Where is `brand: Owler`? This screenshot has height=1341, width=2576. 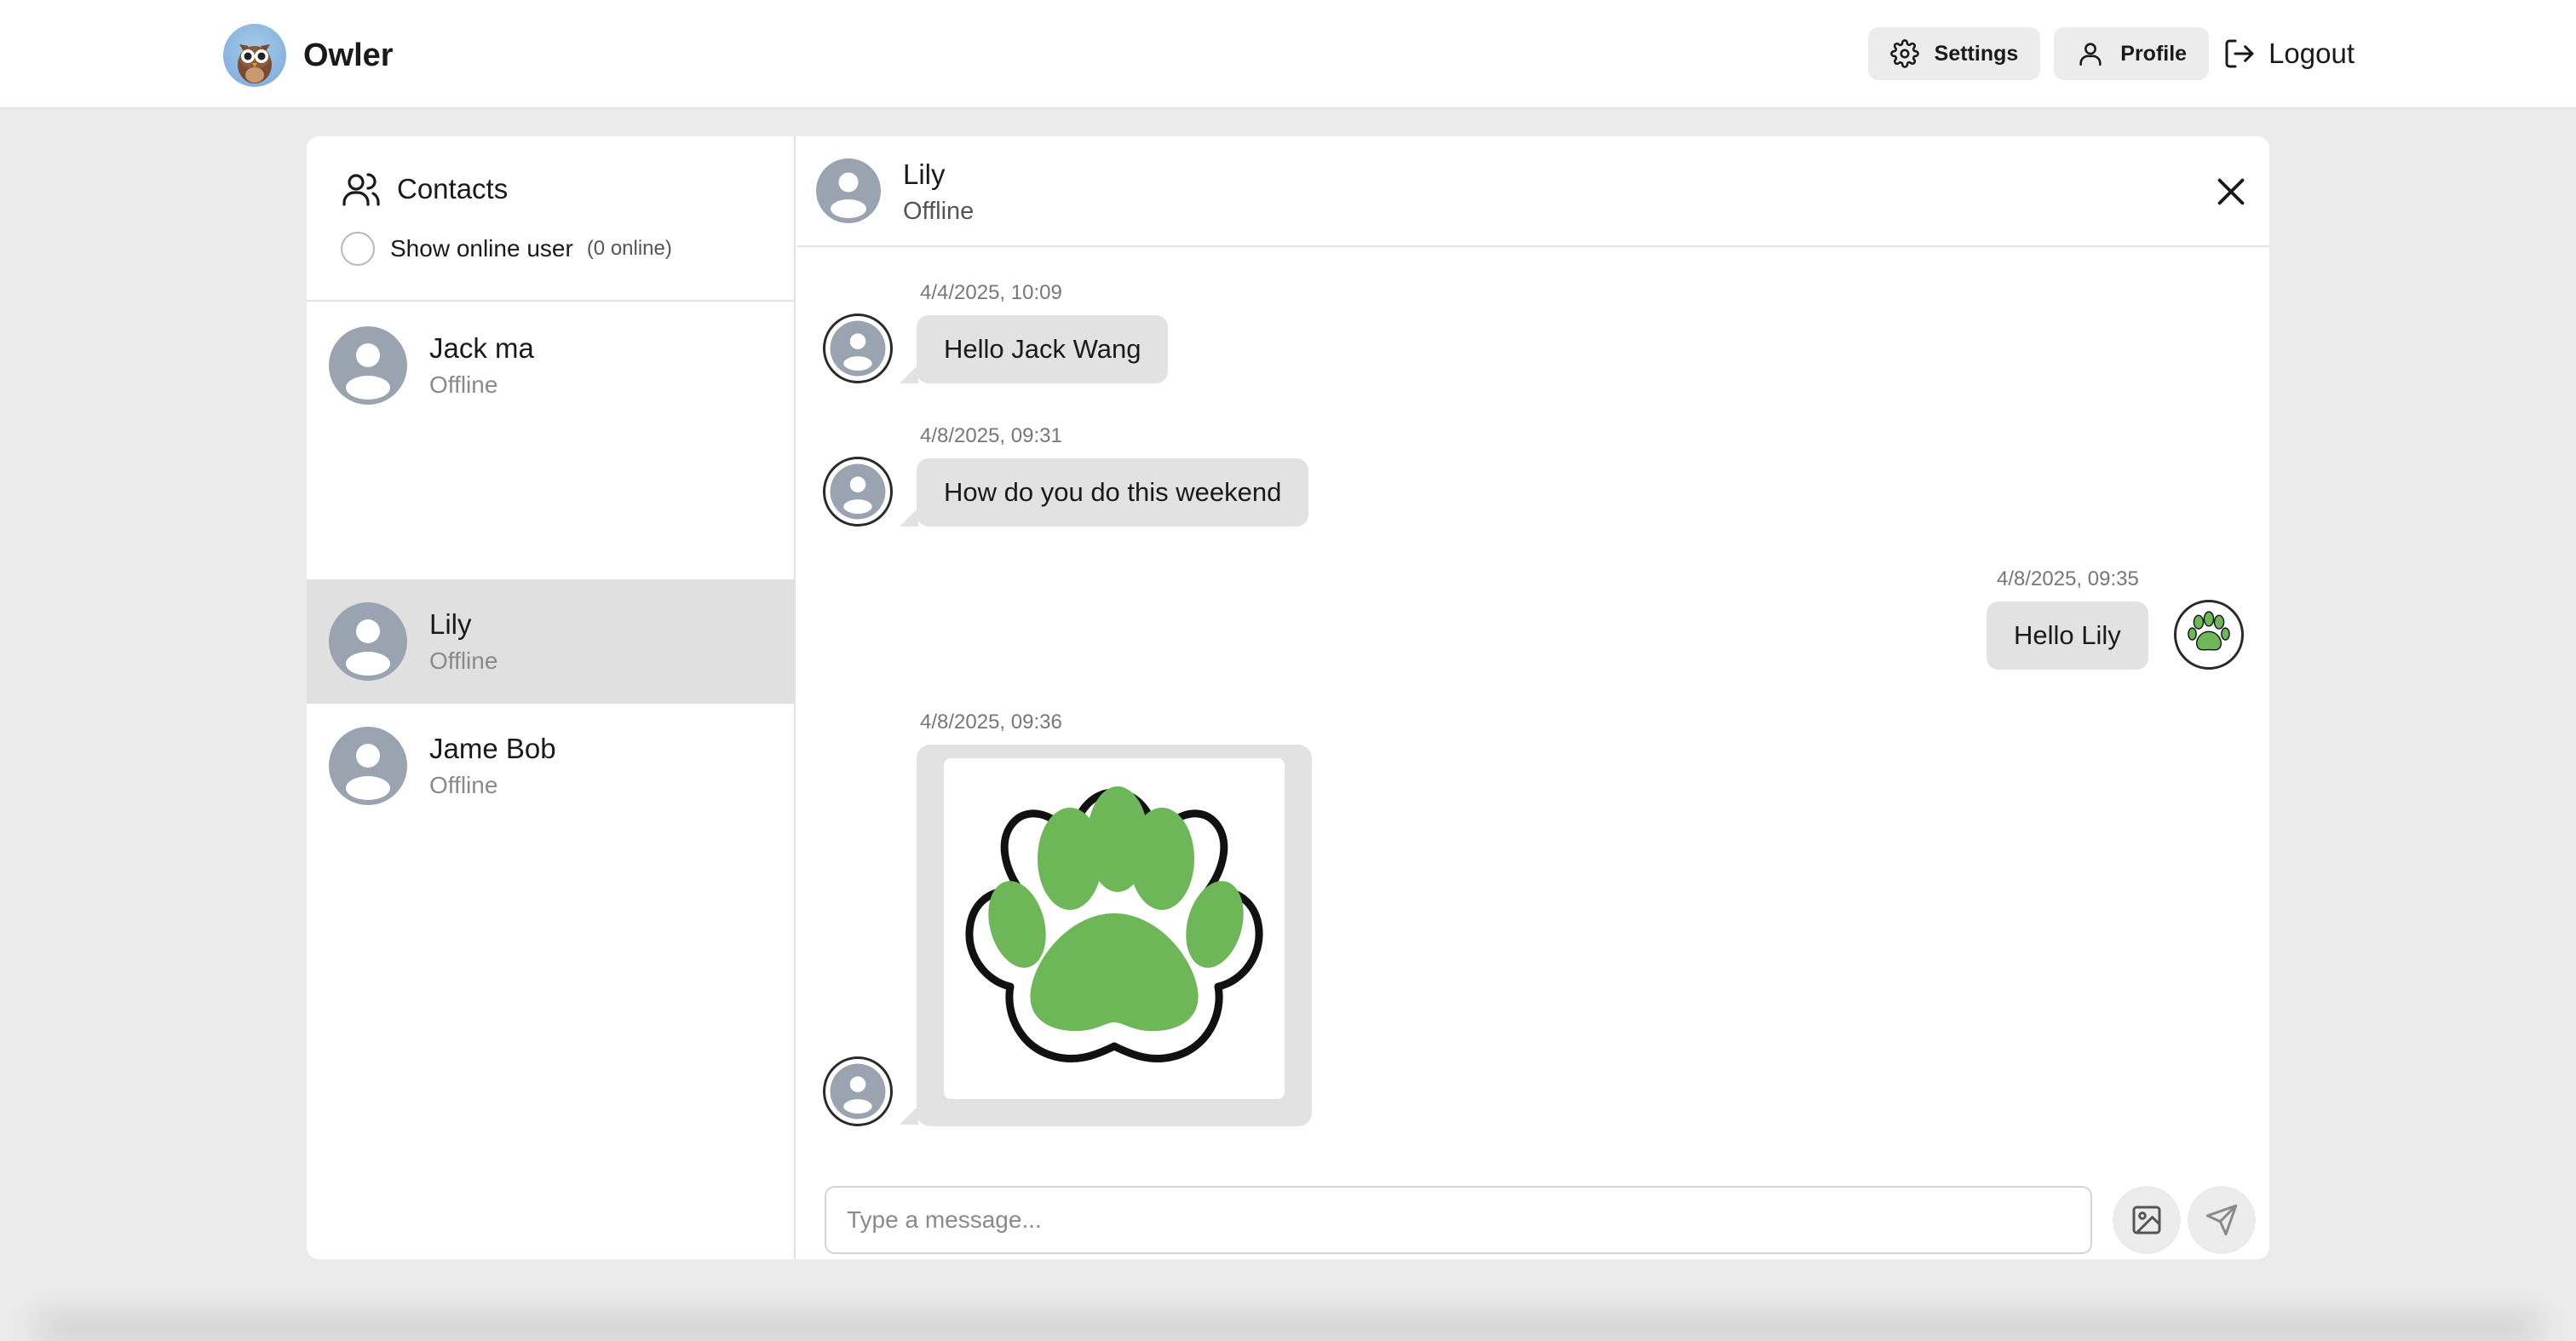 brand: Owler is located at coordinates (308, 56).